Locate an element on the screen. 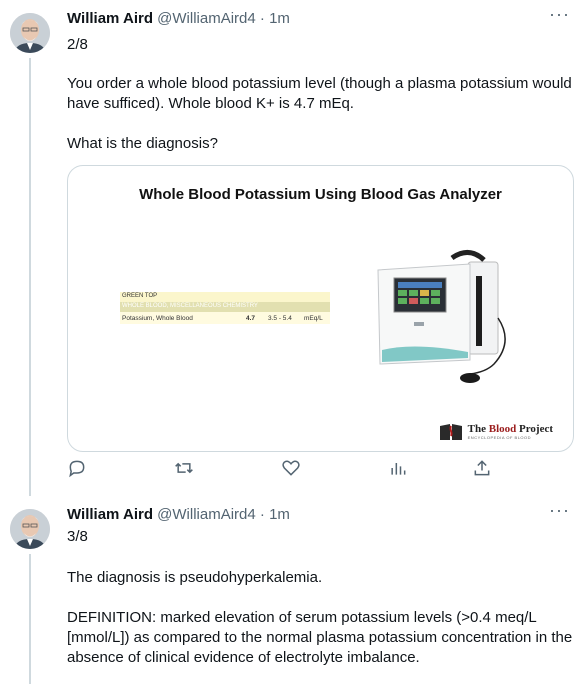  thread-index: 2/8 is located at coordinates (77, 44).